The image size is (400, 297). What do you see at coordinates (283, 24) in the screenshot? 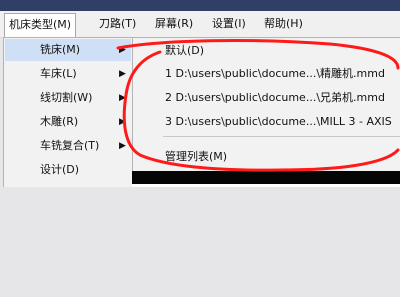
I see `menu-help: 帮助(H)` at bounding box center [283, 24].